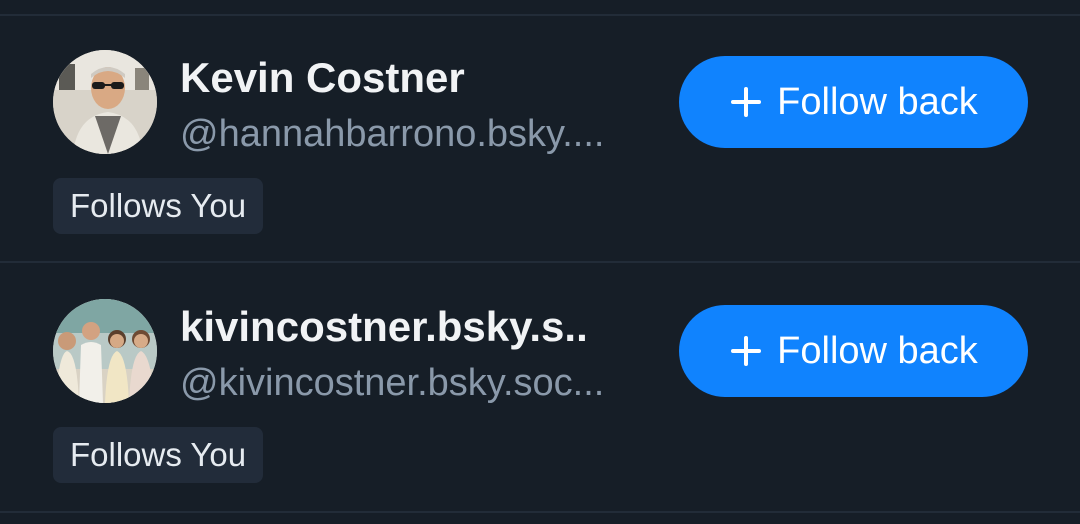  What do you see at coordinates (540, 512) in the screenshot?
I see `bottom-divider` at bounding box center [540, 512].